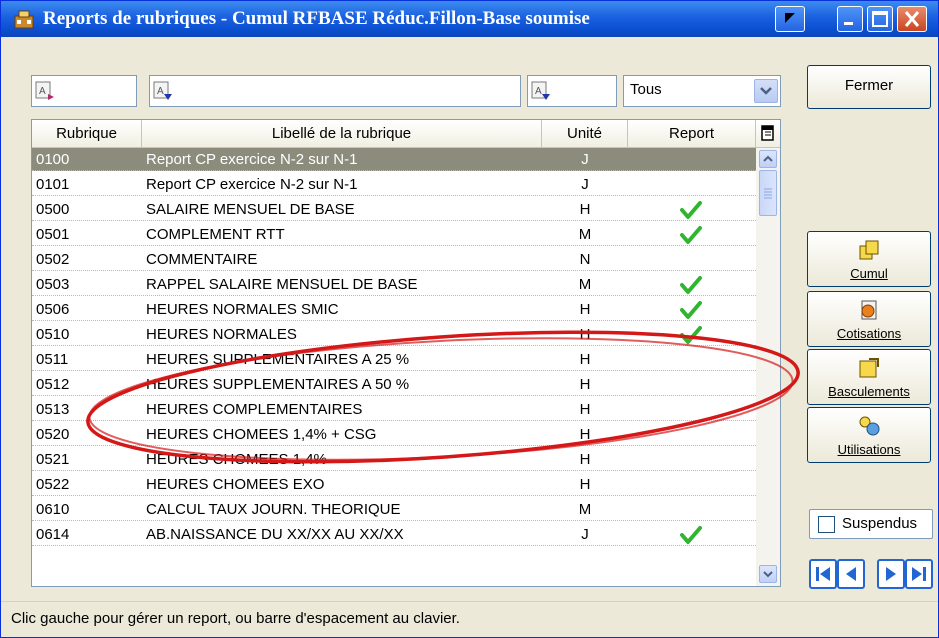 The image size is (939, 638). What do you see at coordinates (869, 426) in the screenshot?
I see `utilisations-icon` at bounding box center [869, 426].